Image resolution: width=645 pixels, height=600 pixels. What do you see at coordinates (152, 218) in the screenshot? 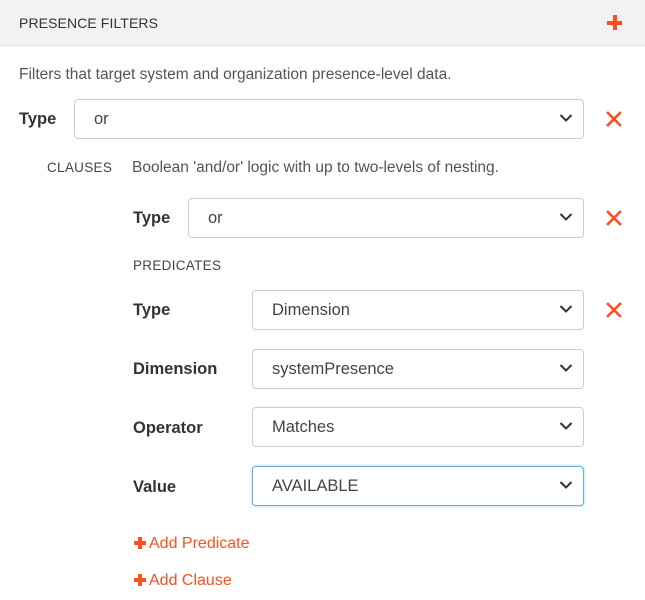
I see `clause-type-label: Type` at bounding box center [152, 218].